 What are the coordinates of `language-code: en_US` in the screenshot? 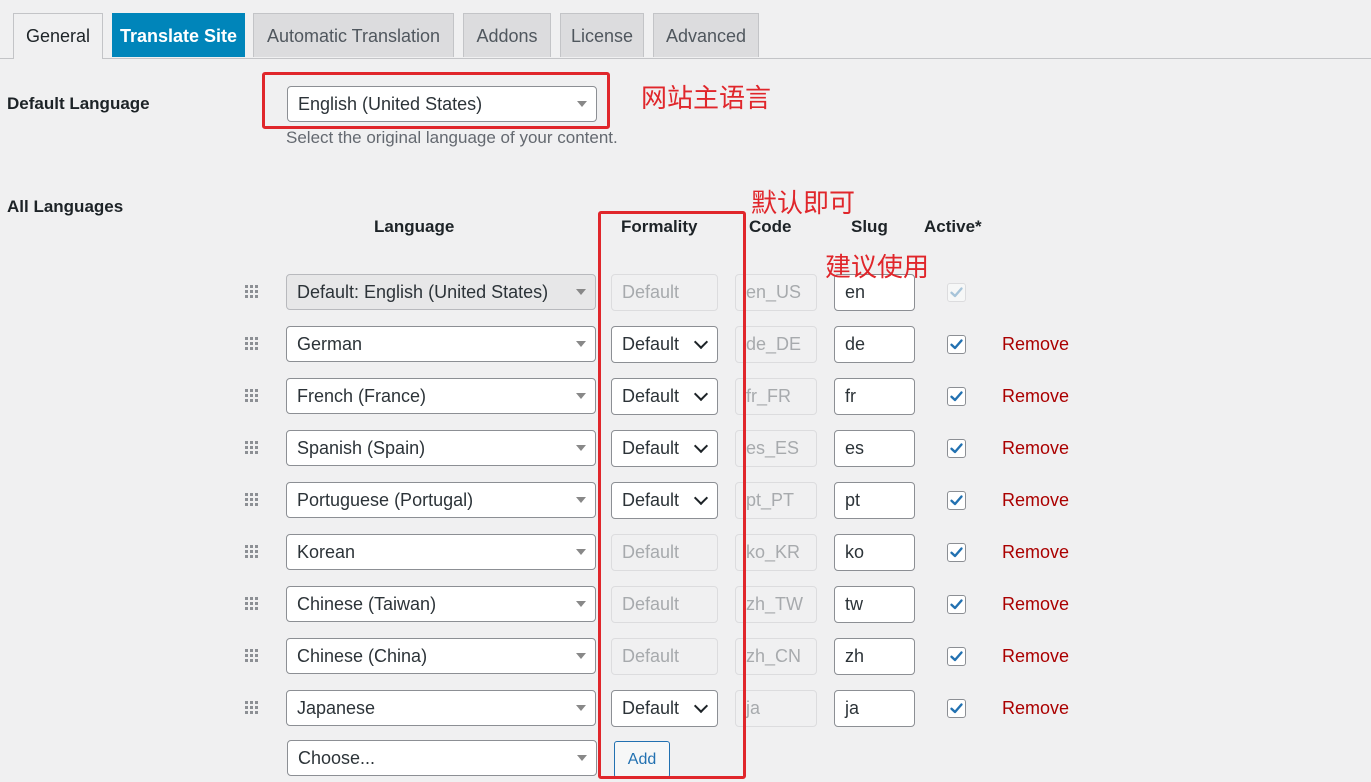 It's located at (776, 292).